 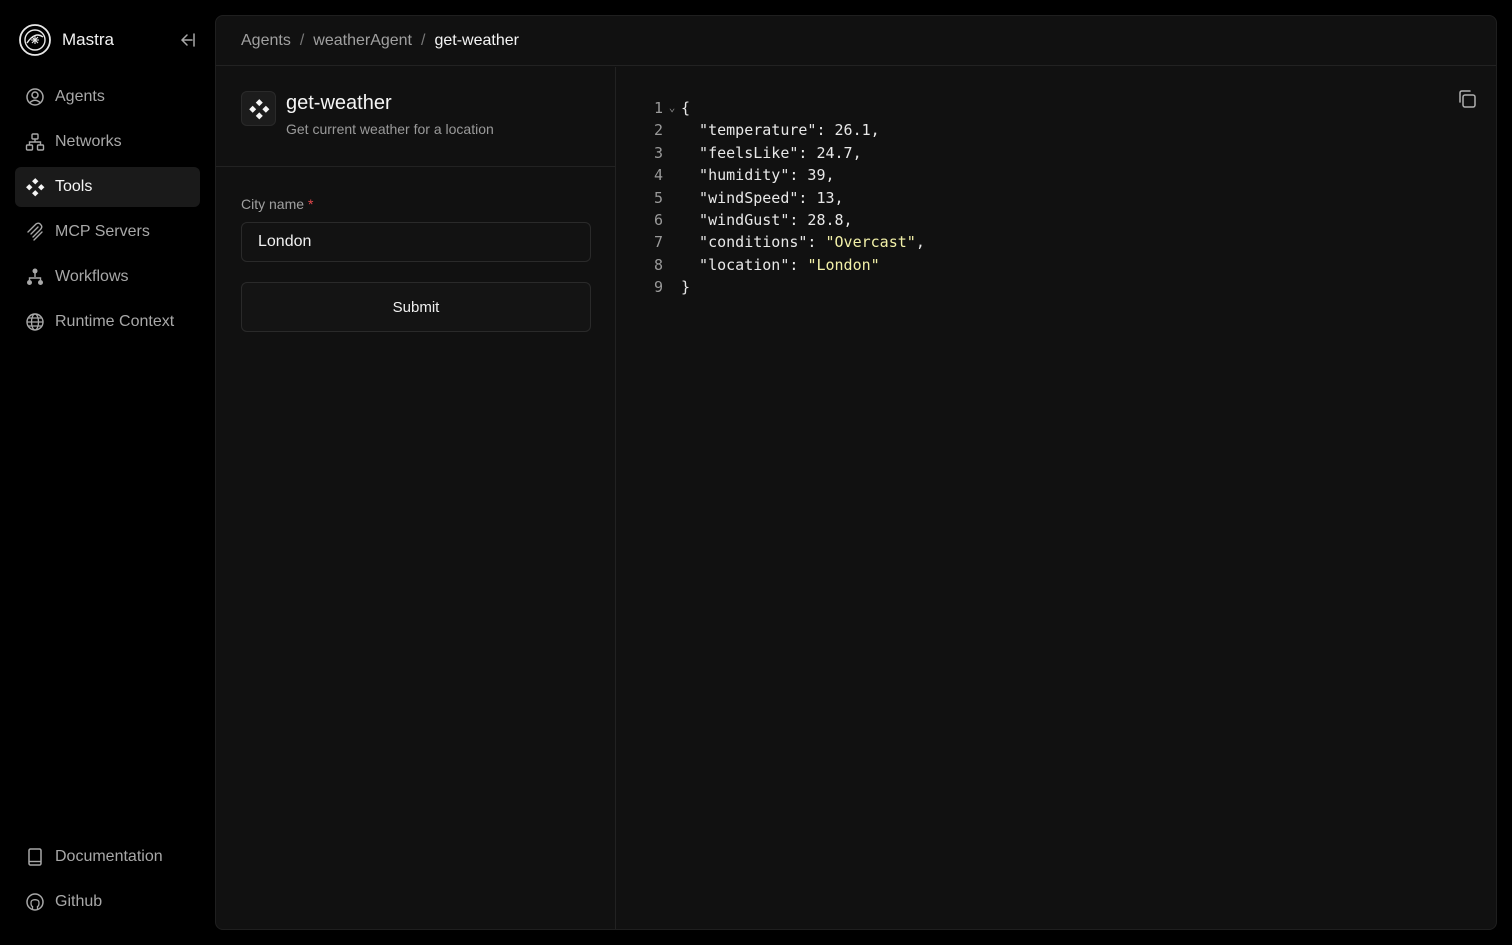 I want to click on sidebar-item-networks: Networks, so click(x=107, y=142).